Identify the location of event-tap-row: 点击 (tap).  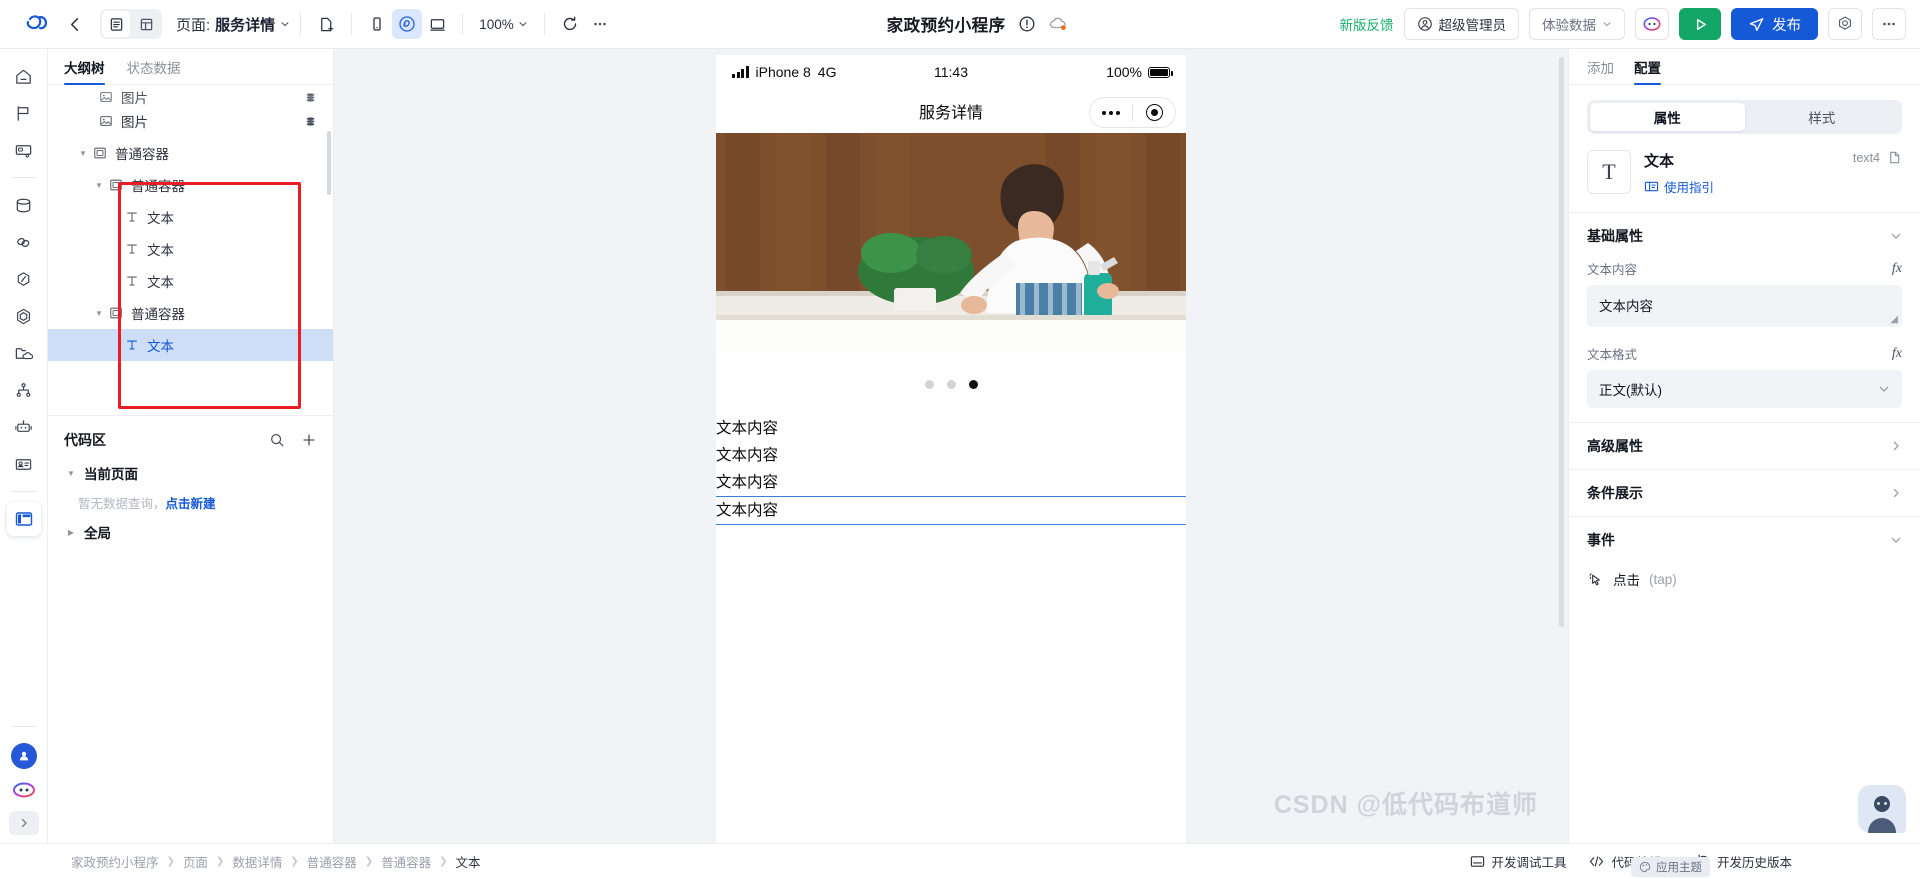
(1744, 584).